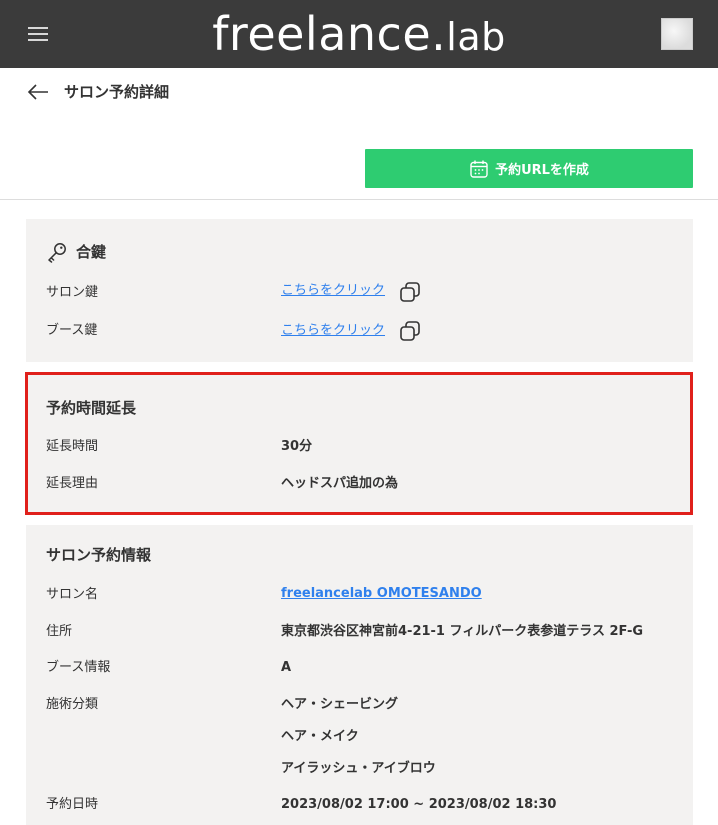 This screenshot has height=825, width=718. What do you see at coordinates (38, 92) in the screenshot?
I see `back-arrow-icon` at bounding box center [38, 92].